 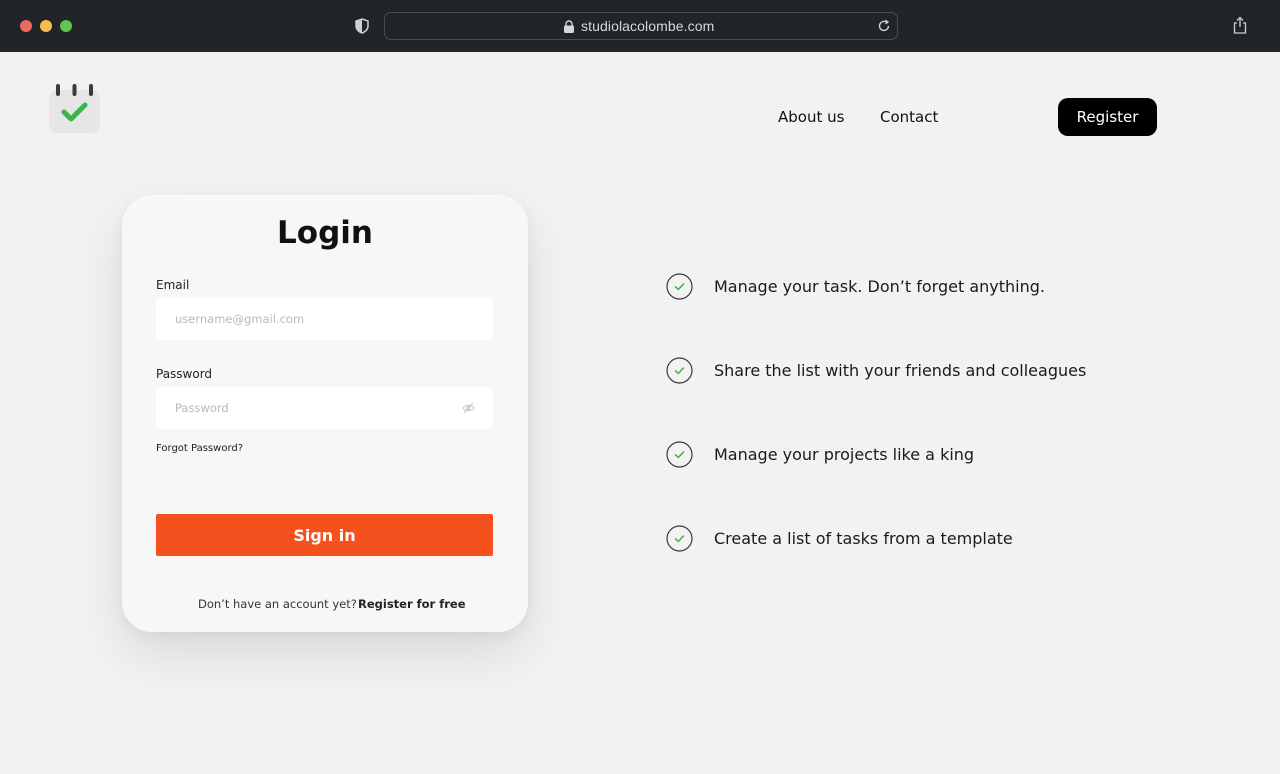 What do you see at coordinates (199, 448) in the screenshot?
I see `forgot-password-link: Forgot Password?` at bounding box center [199, 448].